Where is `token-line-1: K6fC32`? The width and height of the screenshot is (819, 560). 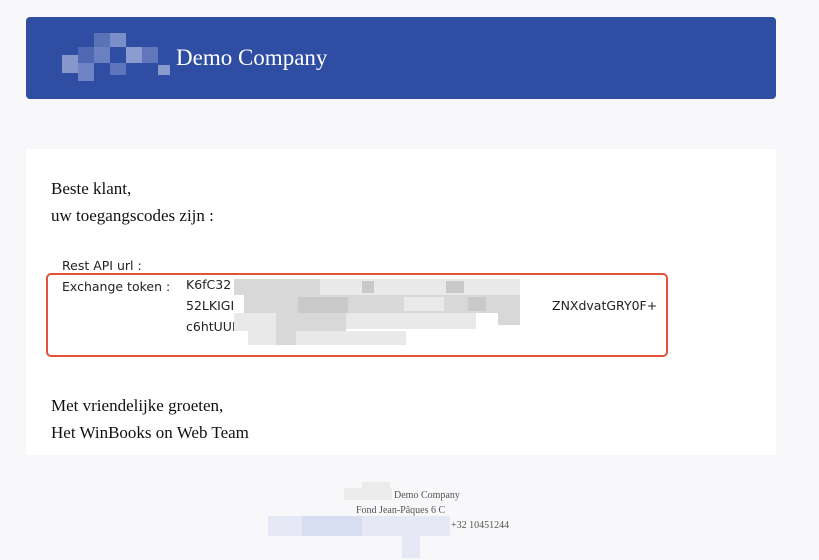
token-line-1: K6fC32 is located at coordinates (208, 284).